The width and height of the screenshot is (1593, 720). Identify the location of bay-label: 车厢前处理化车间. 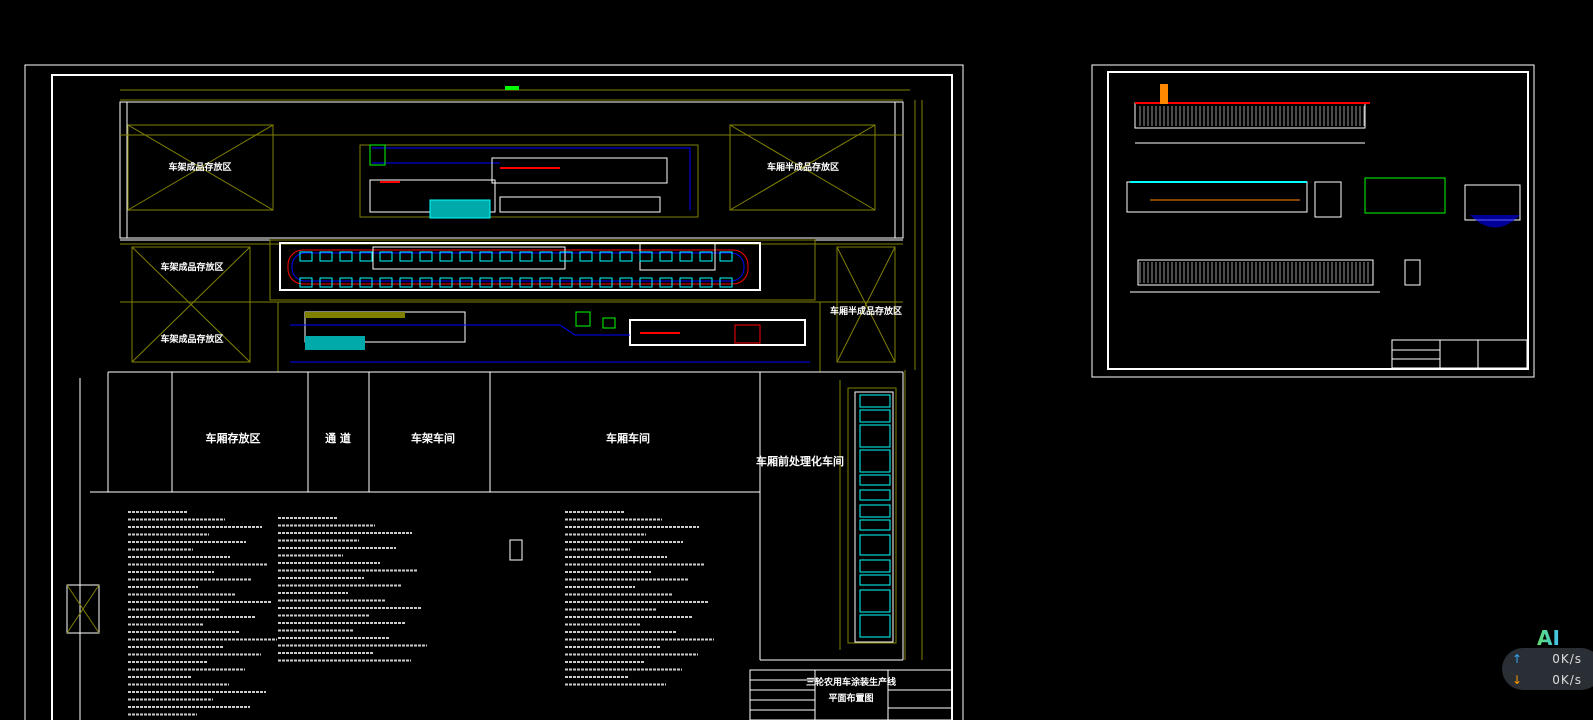
(800, 461).